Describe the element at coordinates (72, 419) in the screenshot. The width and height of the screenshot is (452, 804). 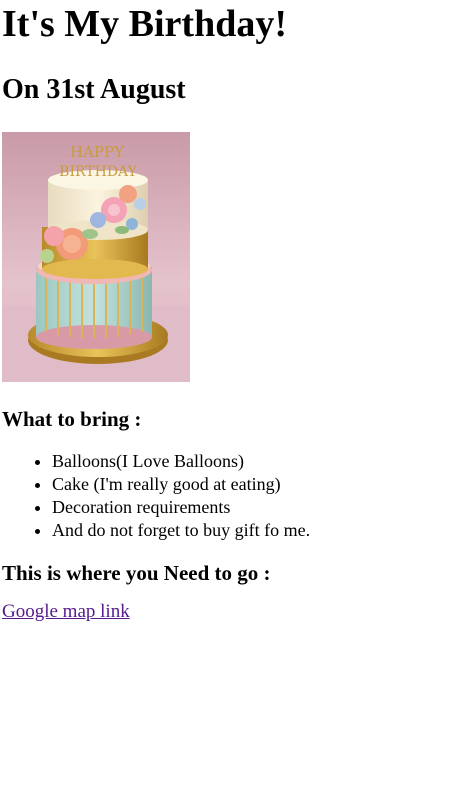
I see `bring-heading: What to bring :` at that location.